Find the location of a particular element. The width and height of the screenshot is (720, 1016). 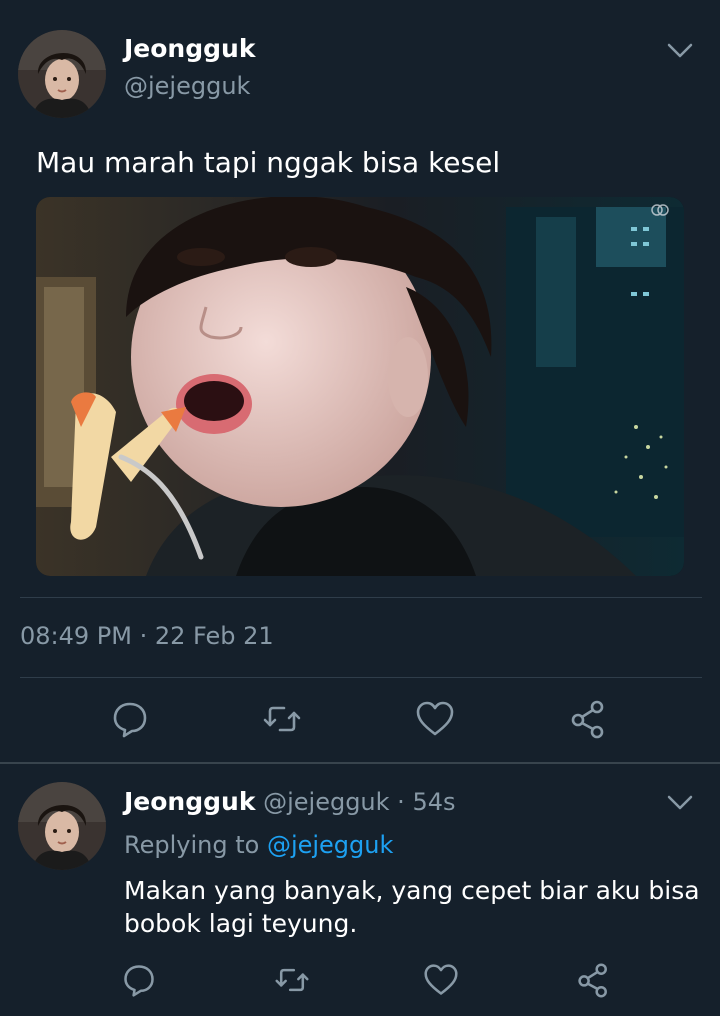

reply-reply-button is located at coordinates (139, 980).